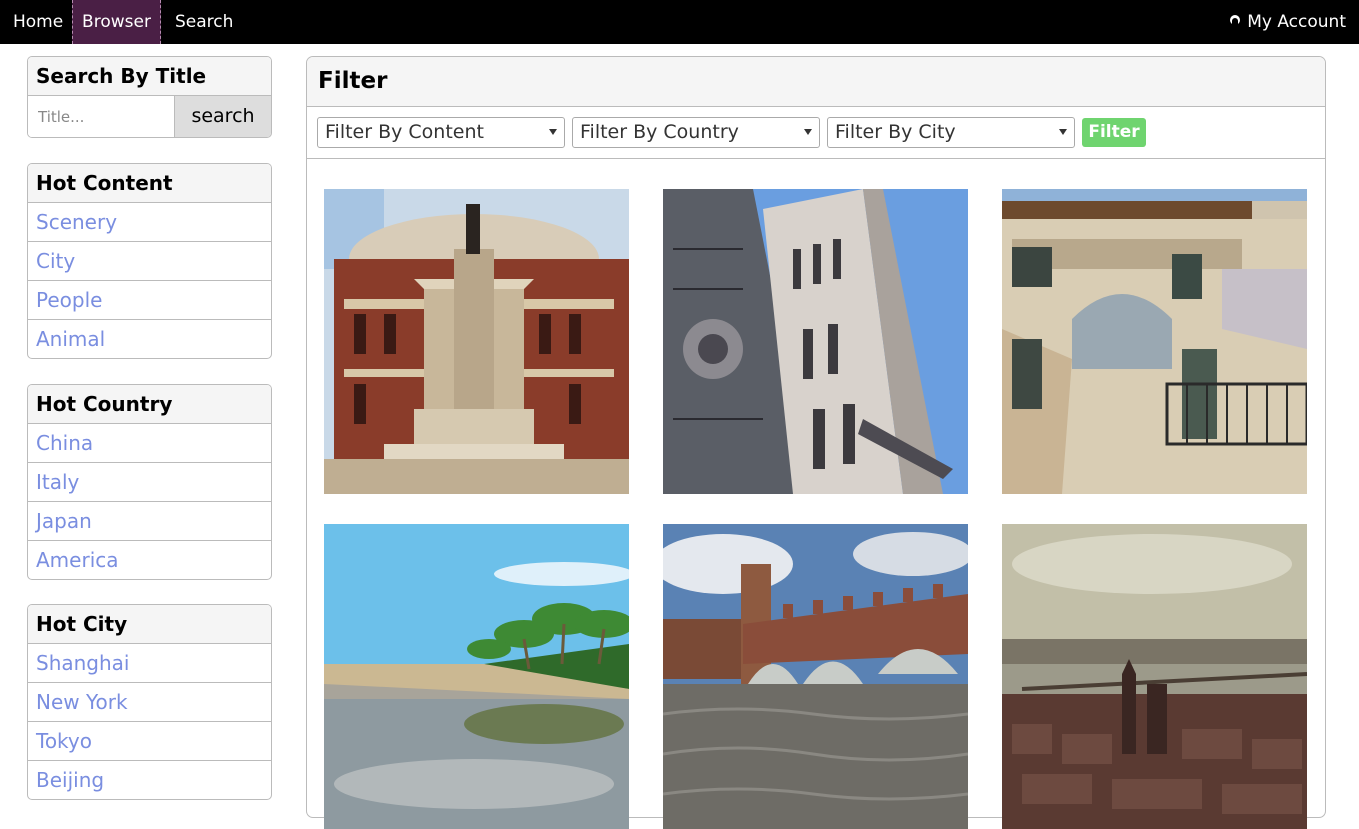  What do you see at coordinates (149, 442) in the screenshot?
I see `hot-country-item-china: China` at bounding box center [149, 442].